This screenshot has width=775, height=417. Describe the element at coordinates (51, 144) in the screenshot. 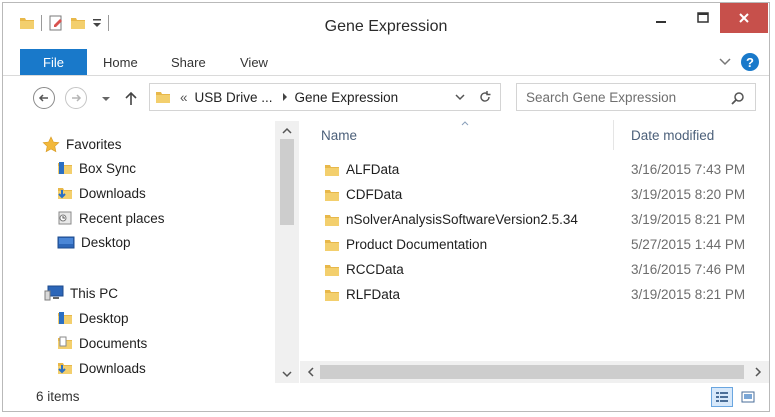

I see `star-icon` at that location.